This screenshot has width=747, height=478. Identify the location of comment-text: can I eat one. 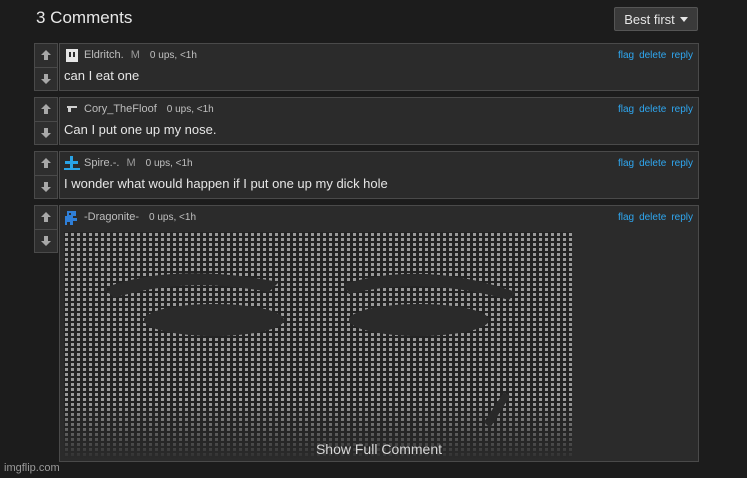
(102, 75).